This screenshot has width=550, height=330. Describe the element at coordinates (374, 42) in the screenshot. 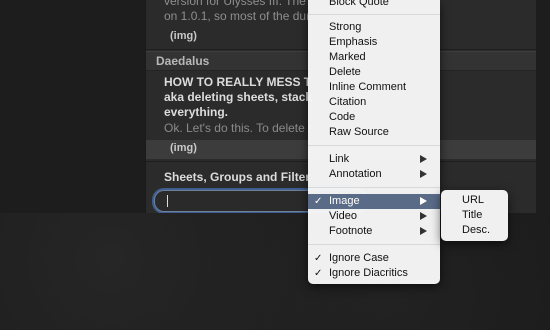

I see `menu-item-emphasis: Emphasis` at that location.